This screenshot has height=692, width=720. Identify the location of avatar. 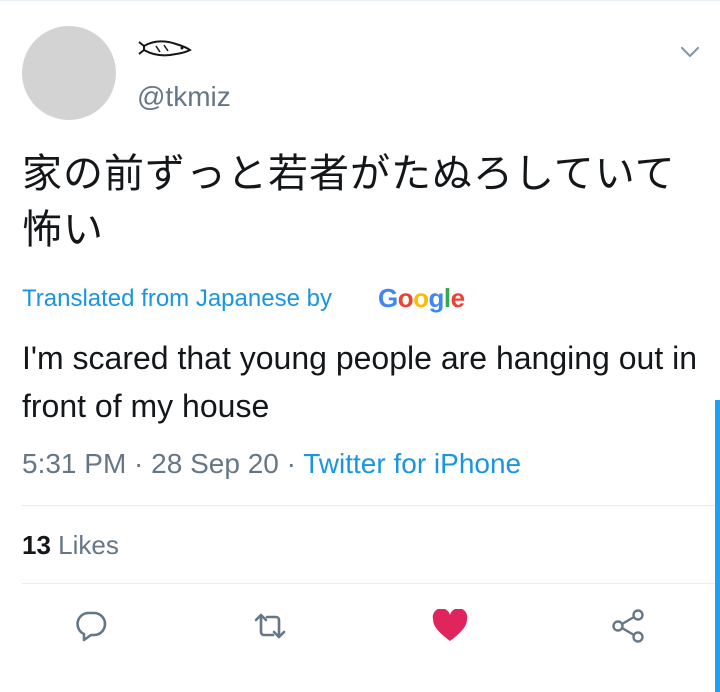
(69, 73).